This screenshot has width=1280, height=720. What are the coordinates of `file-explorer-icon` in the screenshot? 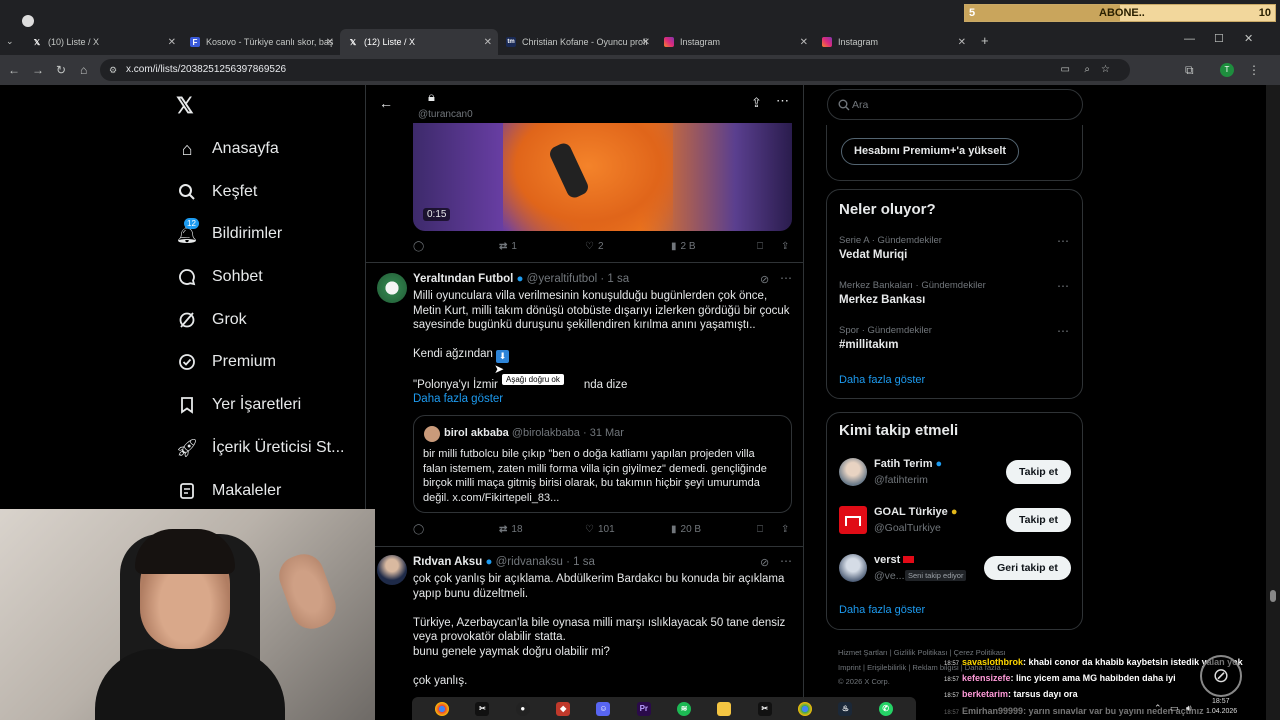 It's located at (724, 708).